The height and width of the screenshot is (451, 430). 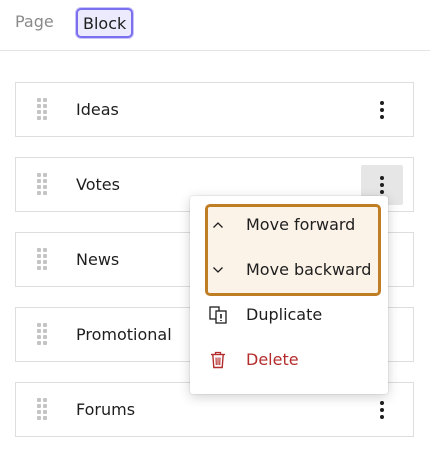 I want to click on chevron-up-icon, so click(x=218, y=225).